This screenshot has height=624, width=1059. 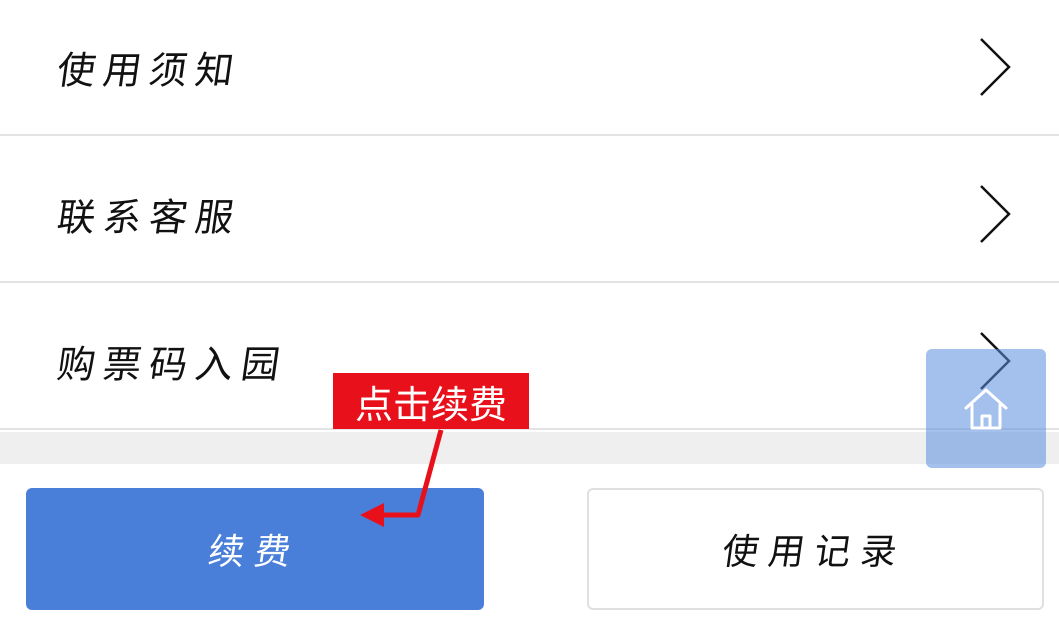 I want to click on usage-records-button: 使用记录, so click(x=815, y=549).